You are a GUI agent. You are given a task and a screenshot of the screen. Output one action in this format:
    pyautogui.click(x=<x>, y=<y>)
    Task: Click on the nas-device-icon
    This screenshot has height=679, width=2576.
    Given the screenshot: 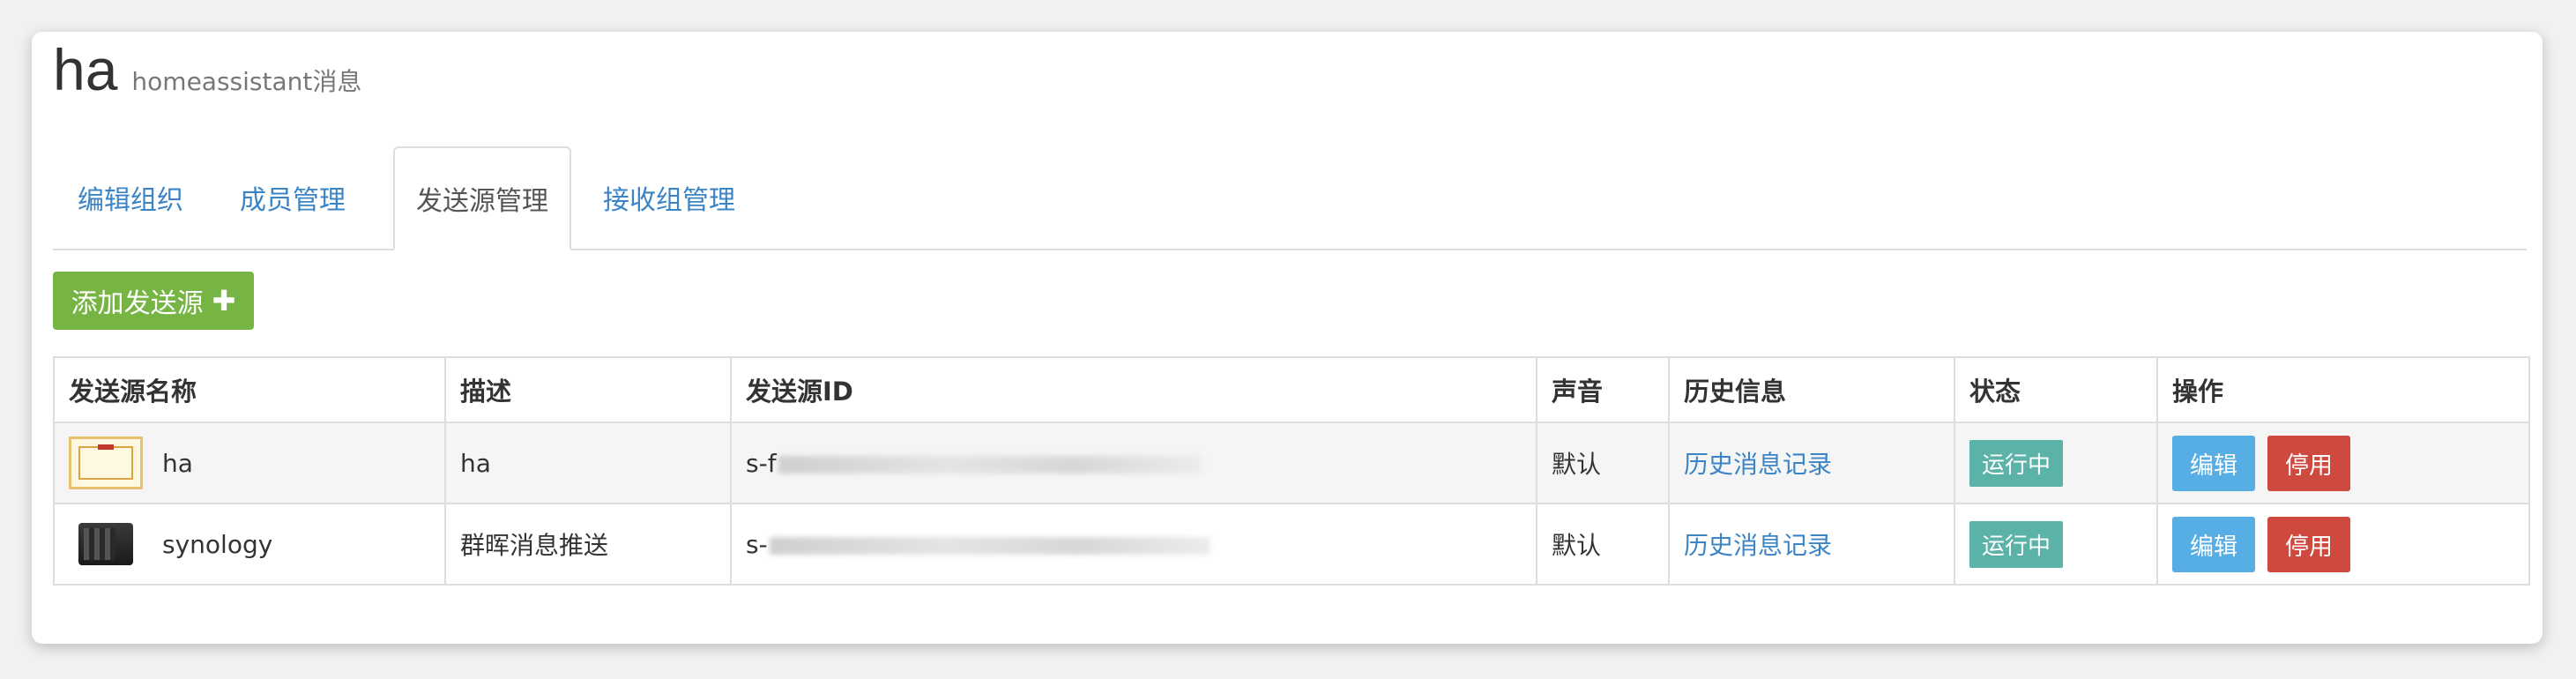 What is the action you would take?
    pyautogui.click(x=106, y=544)
    